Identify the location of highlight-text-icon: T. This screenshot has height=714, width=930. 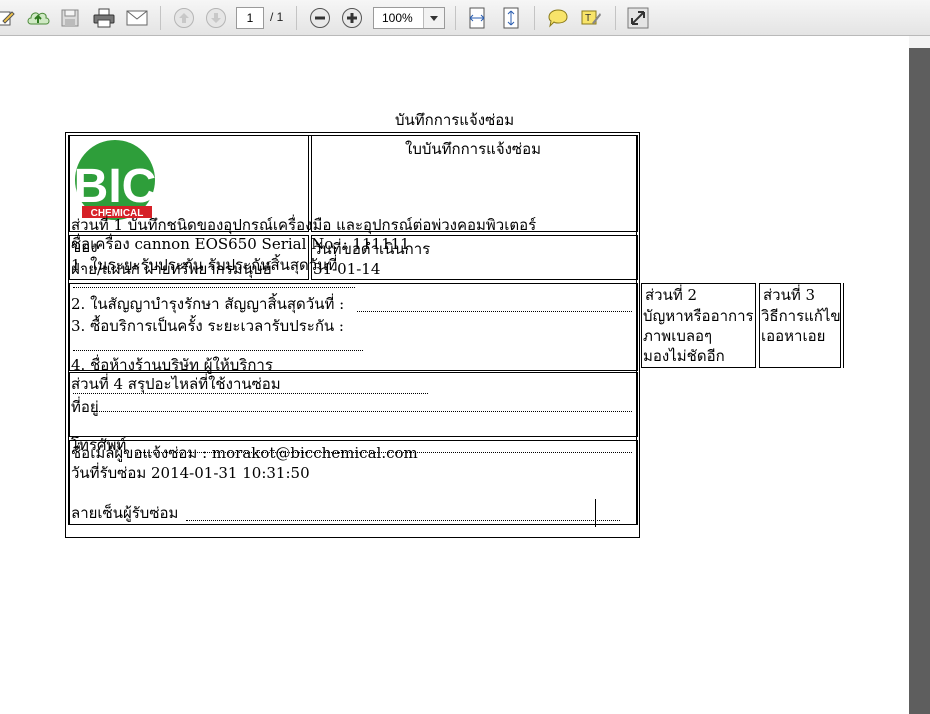
(591, 18).